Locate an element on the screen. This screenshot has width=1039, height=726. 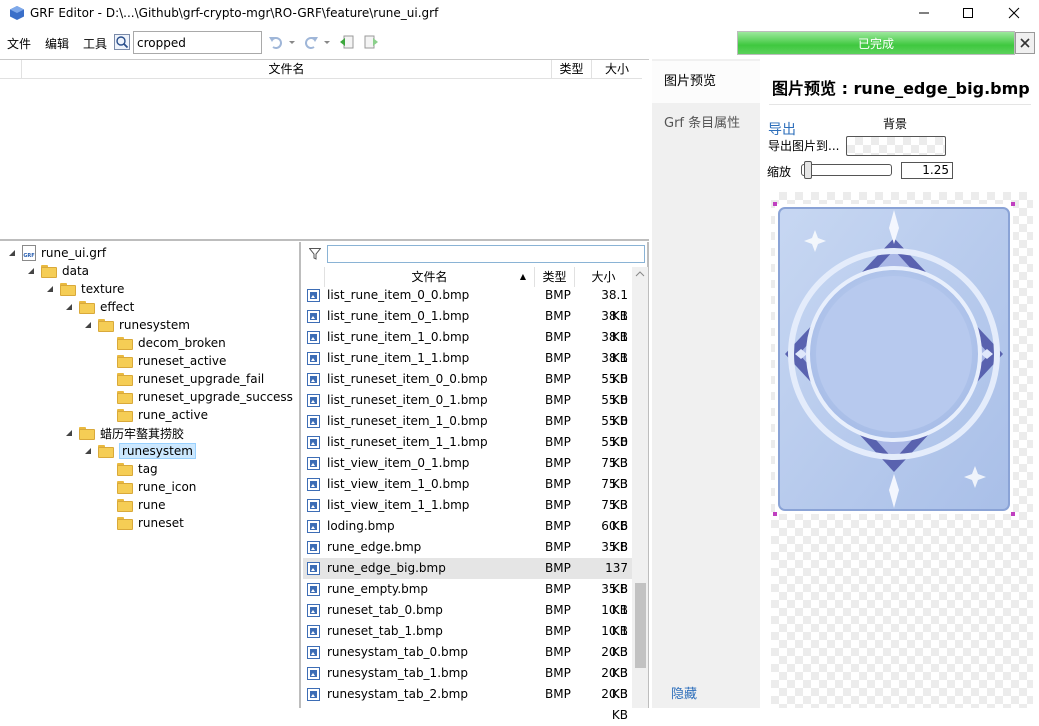
file-row: rune_edge.bmpBMP35.8 KB is located at coordinates (468, 556).